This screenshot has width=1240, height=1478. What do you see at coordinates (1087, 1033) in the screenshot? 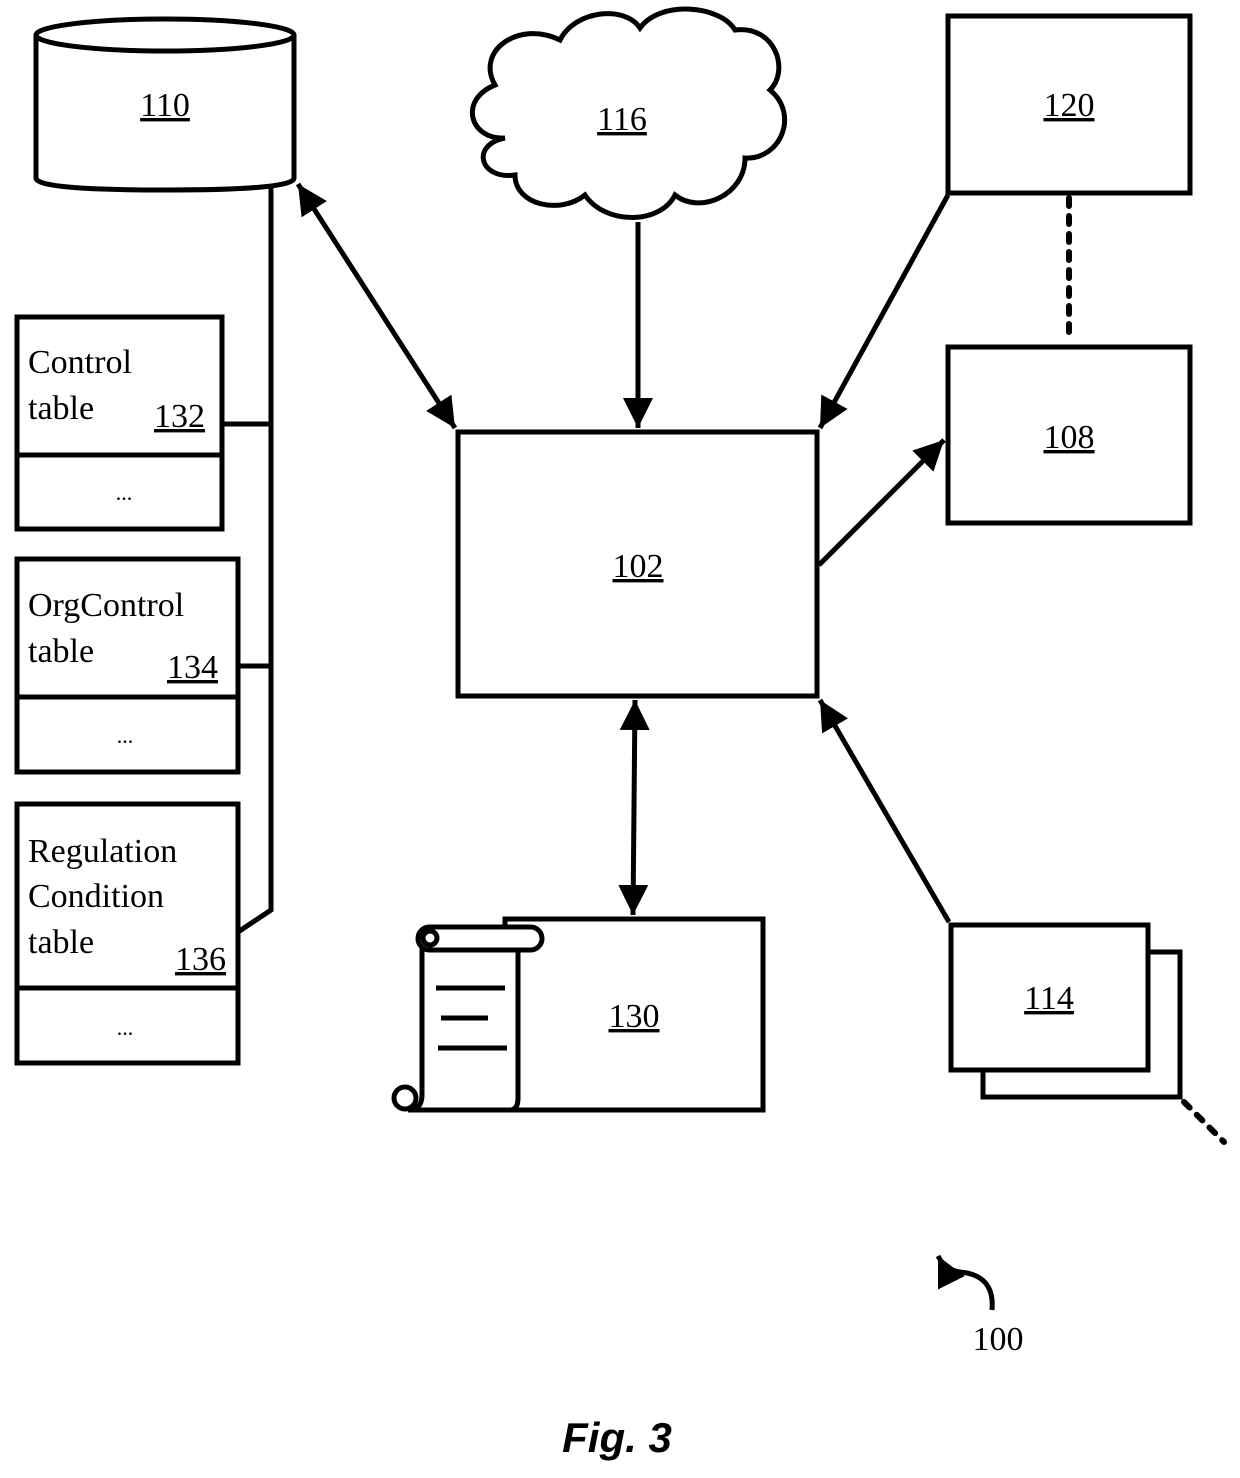
I see `stacked-box-114: 114` at bounding box center [1087, 1033].